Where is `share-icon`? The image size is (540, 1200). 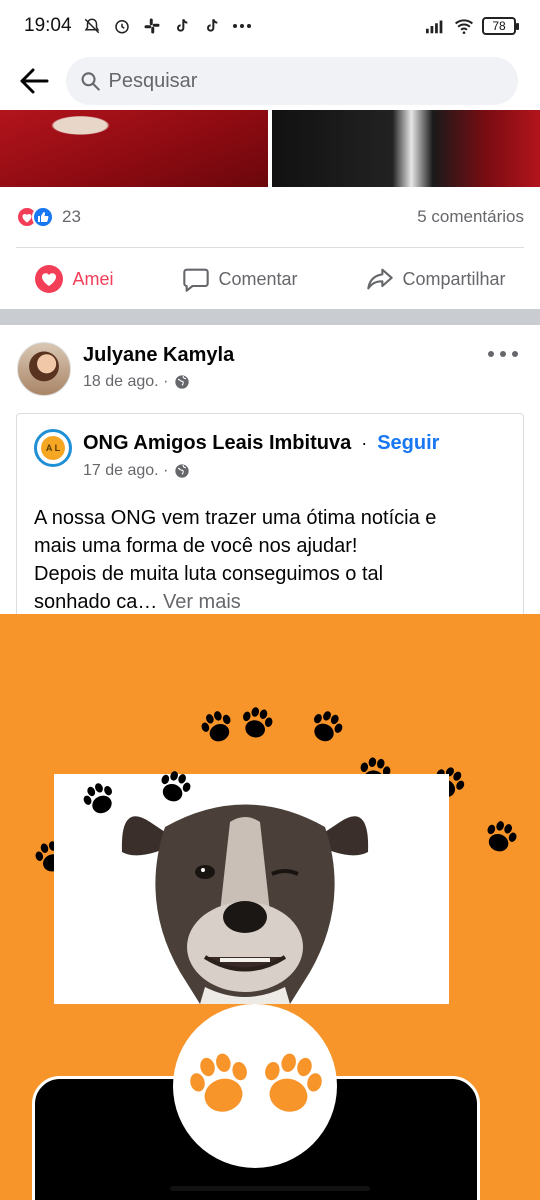
share-icon is located at coordinates (380, 279).